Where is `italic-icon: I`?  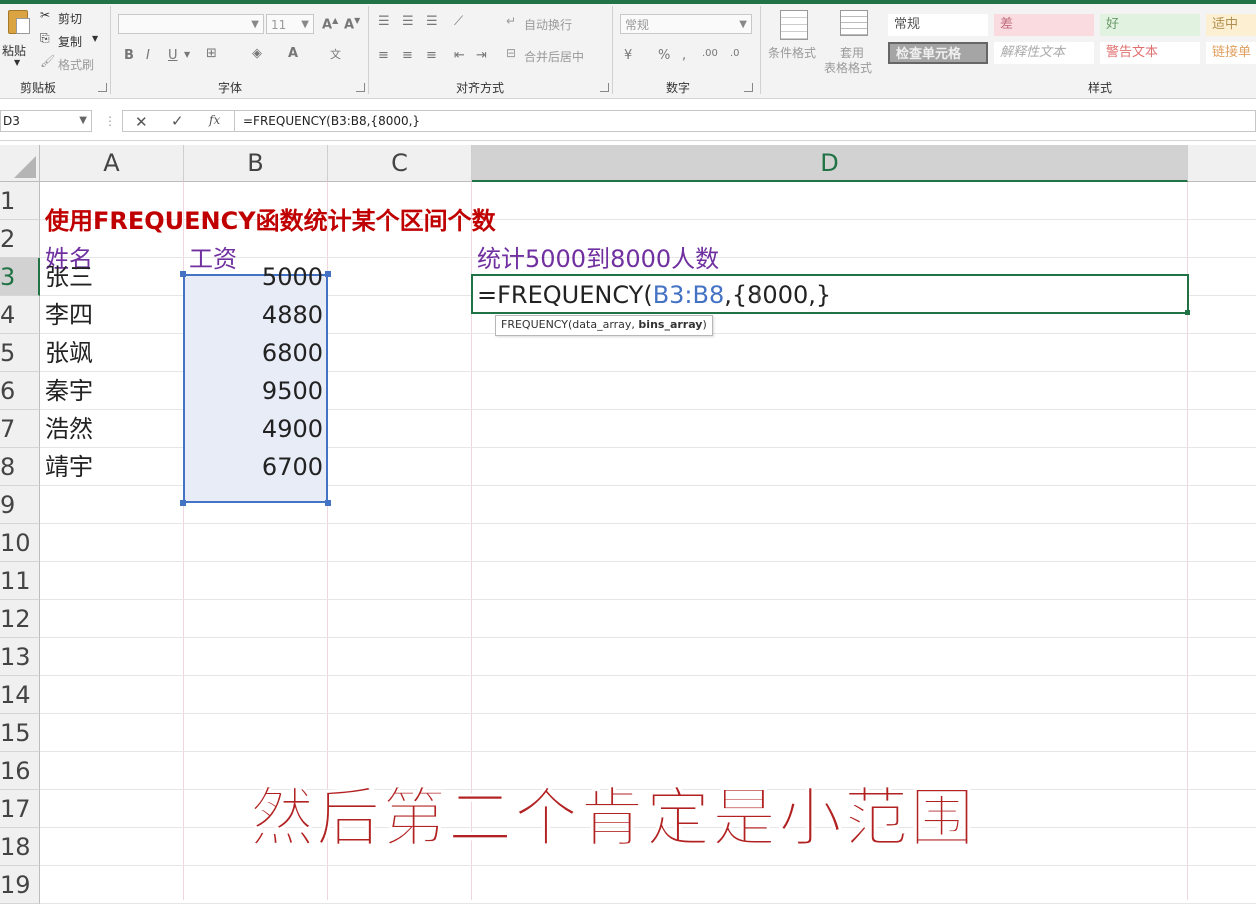
italic-icon: I is located at coordinates (148, 55).